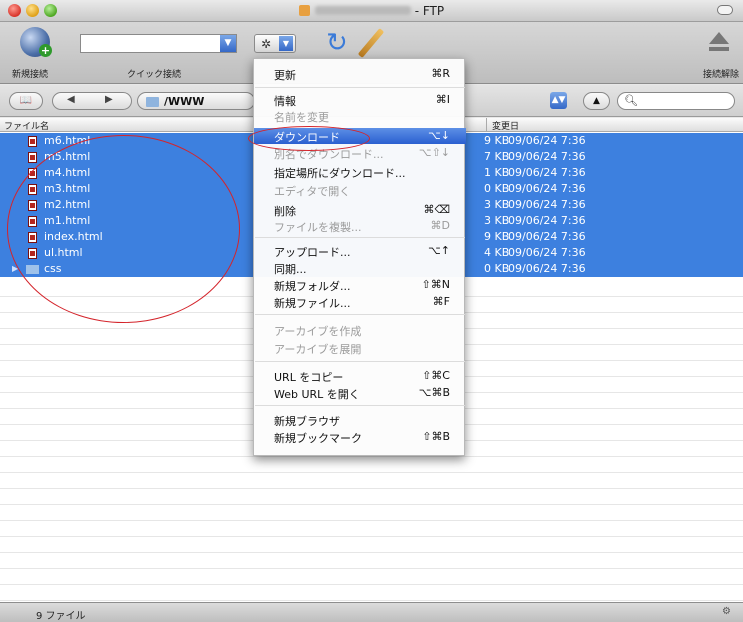 This screenshot has width=743, height=622. I want to click on menu-item: アップロード... ⌥↑, so click(360, 251).